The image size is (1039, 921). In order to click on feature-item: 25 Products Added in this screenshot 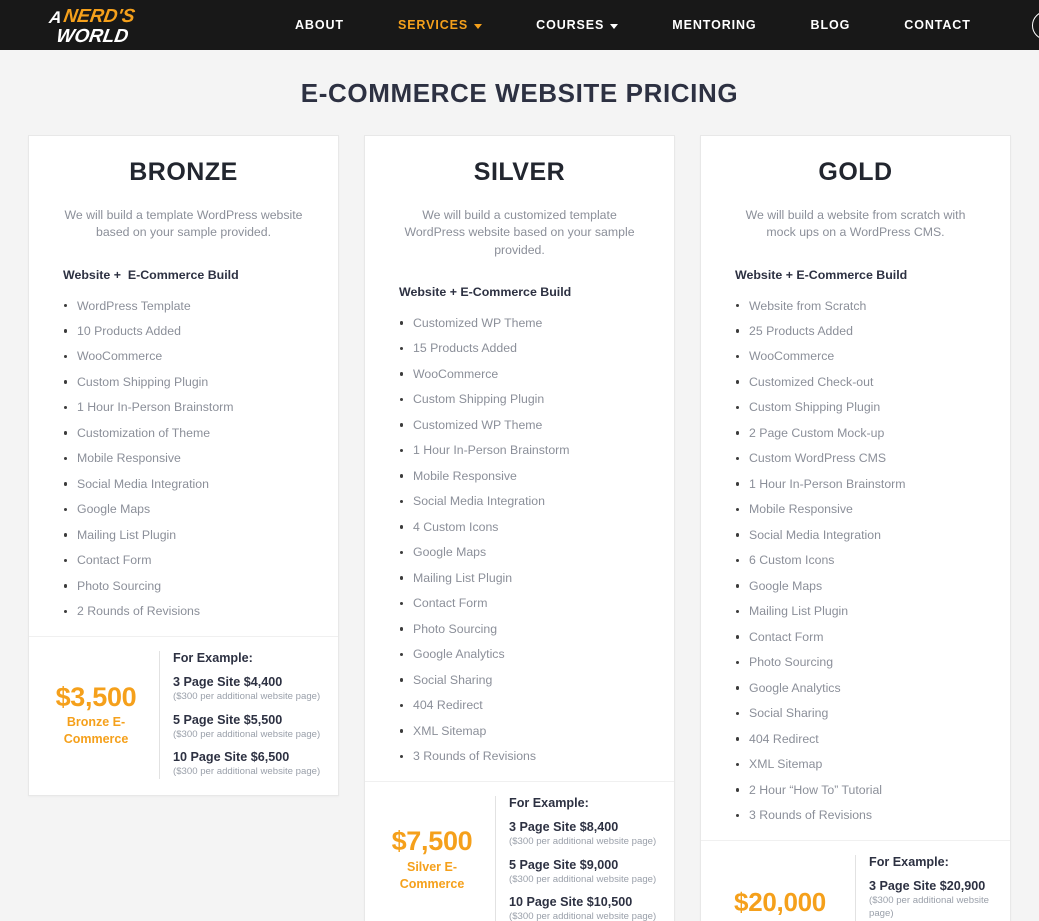, I will do `click(863, 330)`.